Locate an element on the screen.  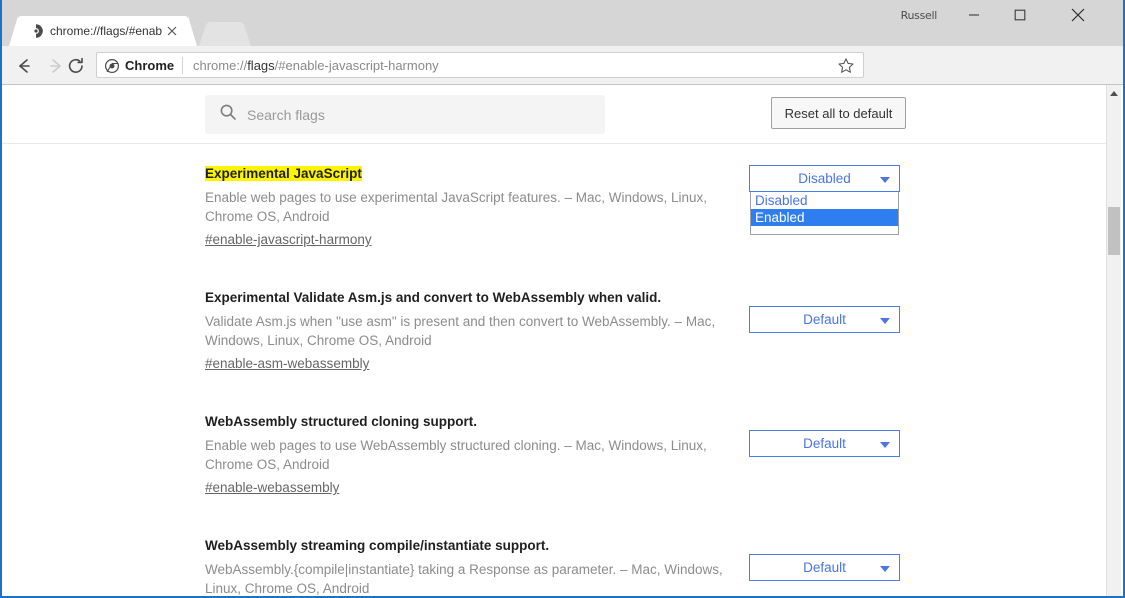
minimize-button is located at coordinates (974, 15).